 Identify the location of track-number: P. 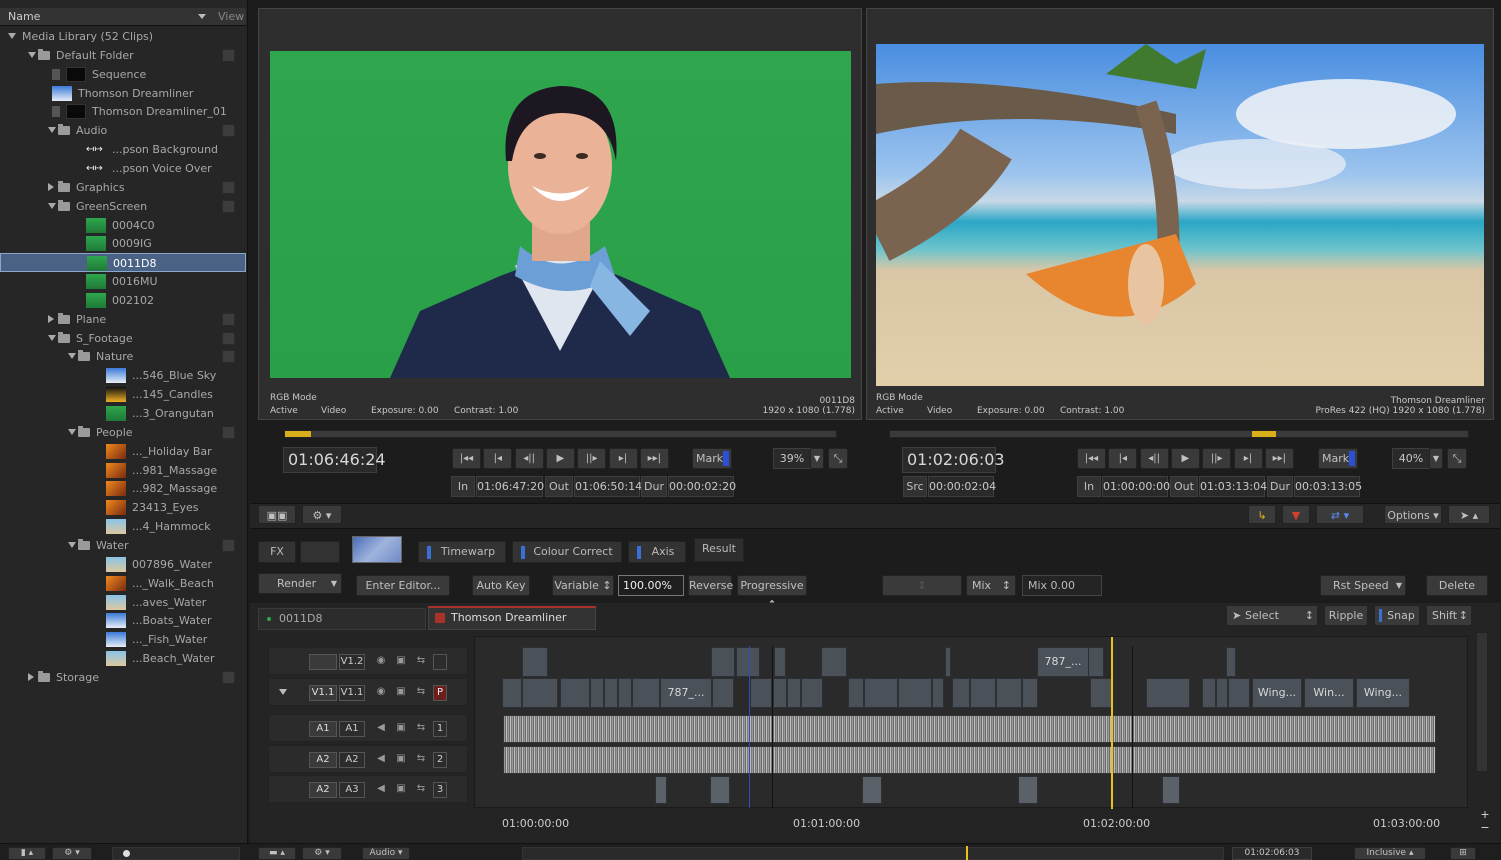
(440, 693).